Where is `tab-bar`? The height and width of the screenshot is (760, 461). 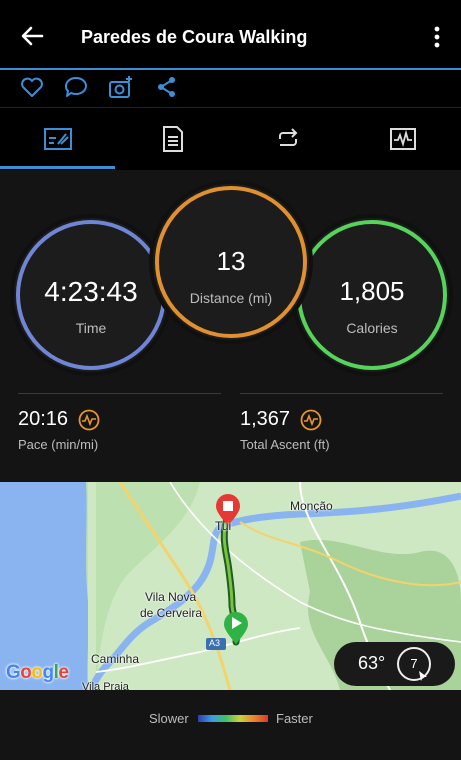
tab-bar is located at coordinates (230, 139).